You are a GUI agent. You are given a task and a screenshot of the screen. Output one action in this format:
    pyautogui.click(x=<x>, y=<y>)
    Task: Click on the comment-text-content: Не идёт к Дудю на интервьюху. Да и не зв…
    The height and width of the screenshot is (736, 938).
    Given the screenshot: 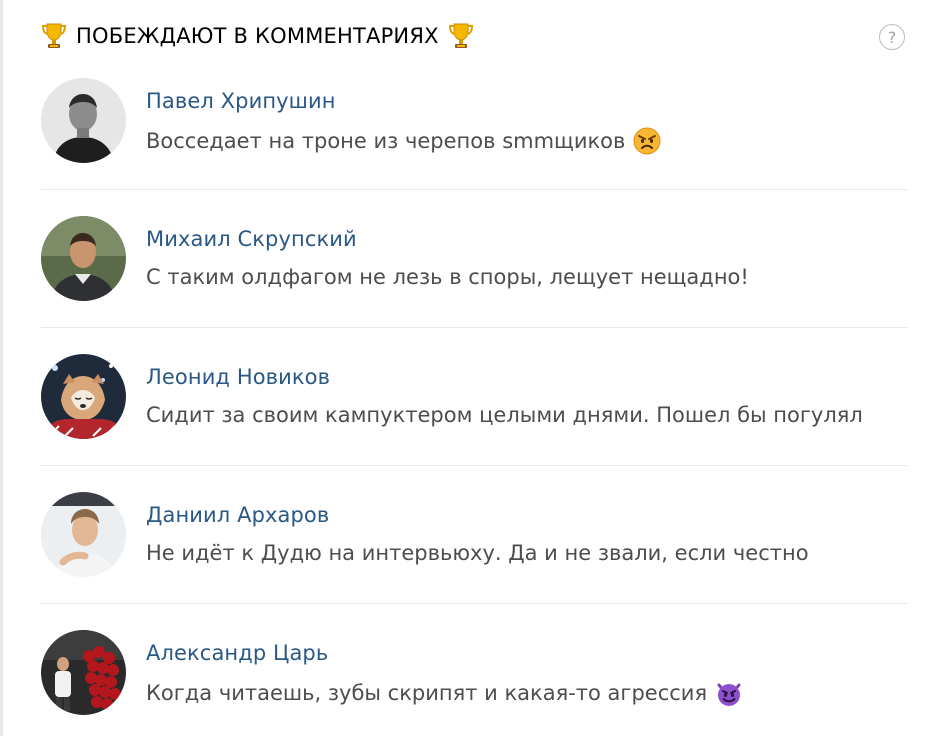 What is the action you would take?
    pyautogui.click(x=477, y=553)
    